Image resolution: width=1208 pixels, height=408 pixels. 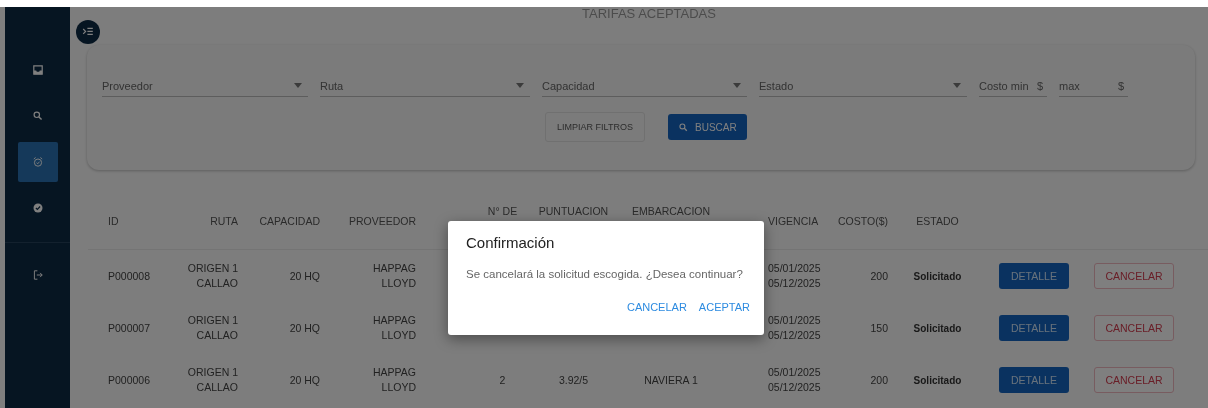 I want to click on sidebar-item, so click(x=37, y=162).